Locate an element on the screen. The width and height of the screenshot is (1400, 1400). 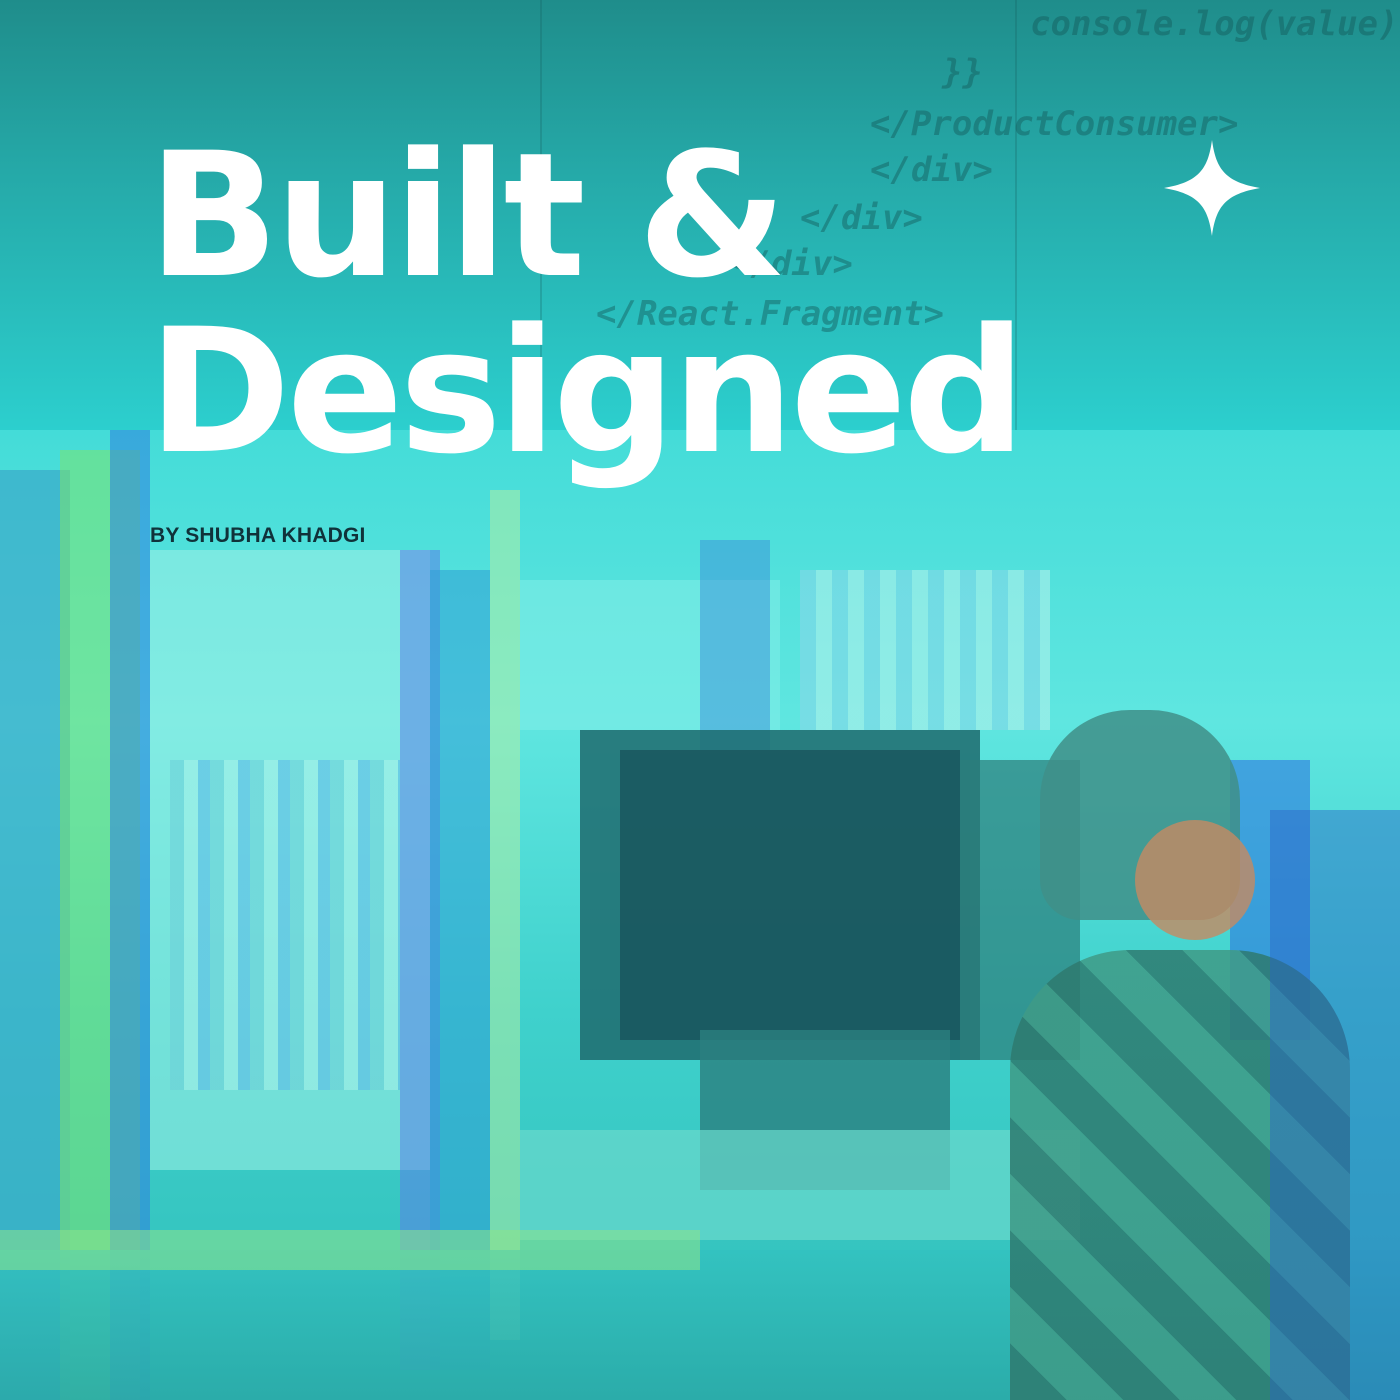
title-line: Designed is located at coordinates (587, 391).